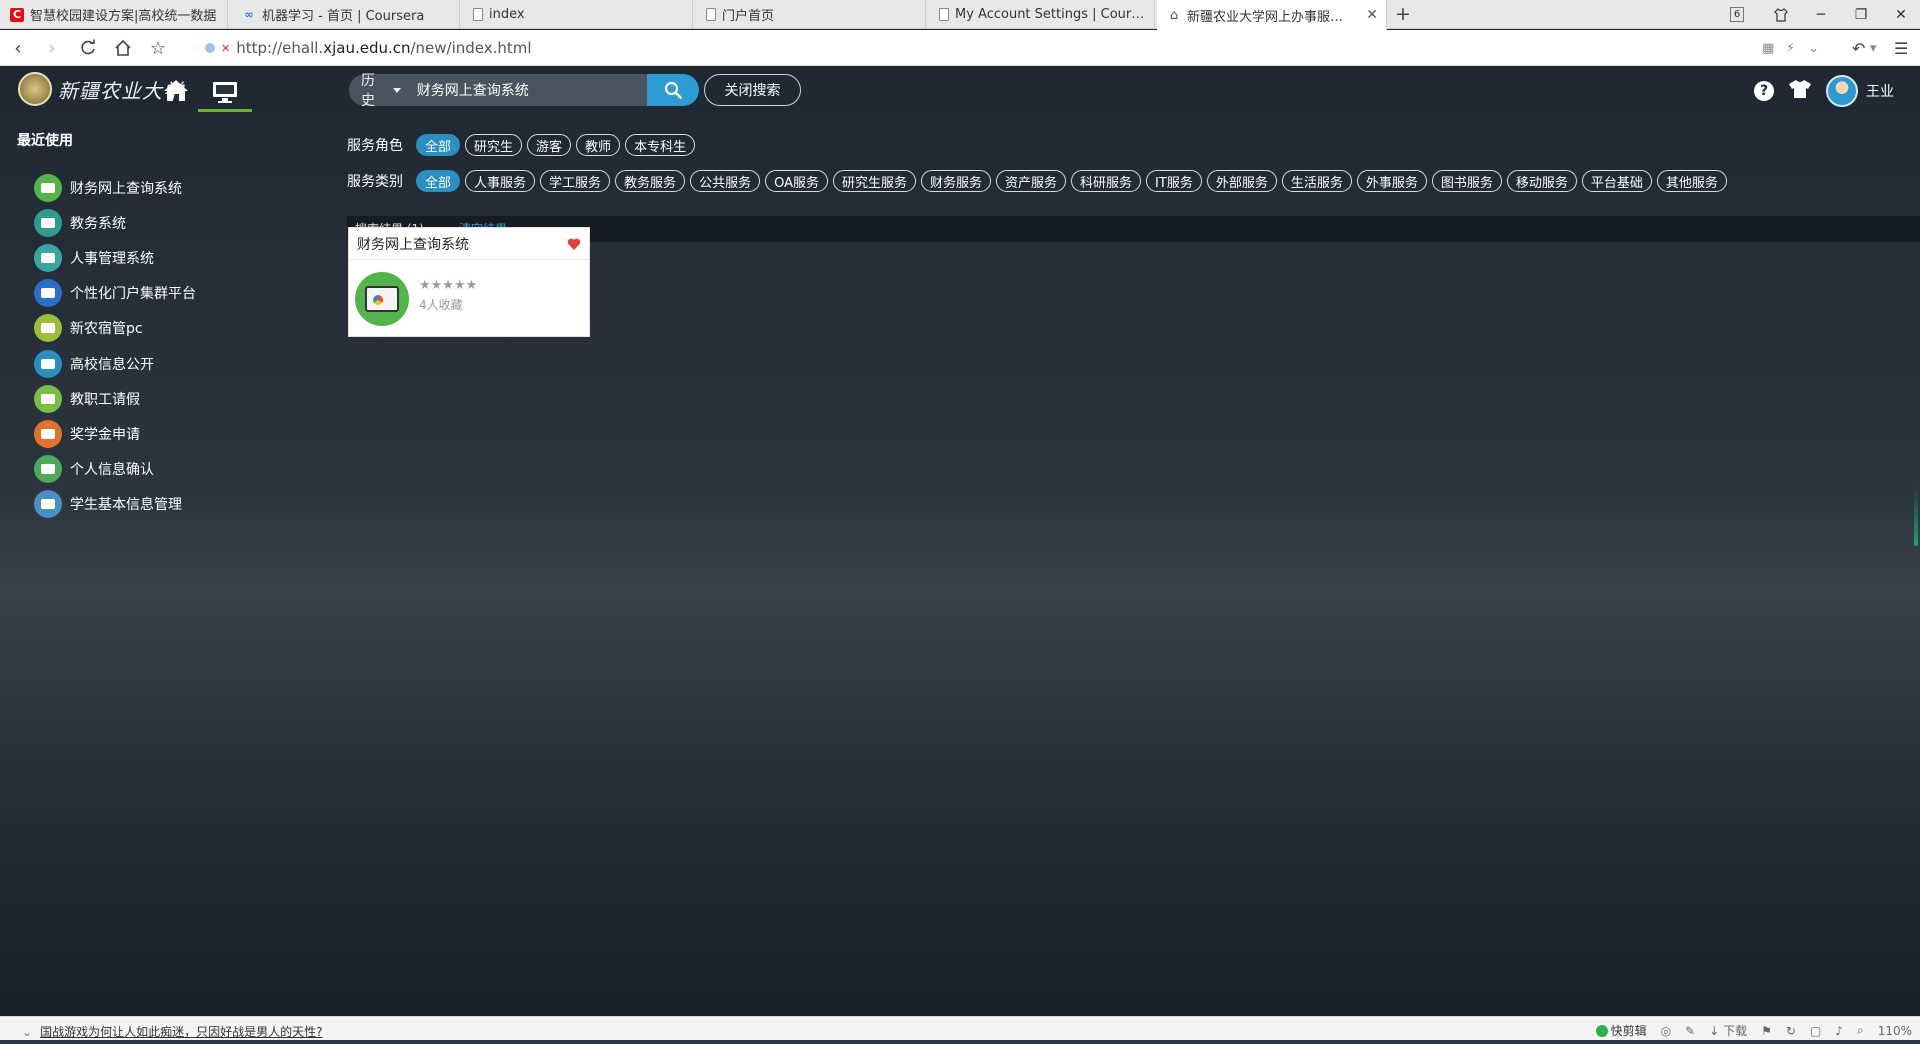 Image resolution: width=1920 pixels, height=1044 pixels. What do you see at coordinates (210, 48) in the screenshot?
I see `site-info-icon` at bounding box center [210, 48].